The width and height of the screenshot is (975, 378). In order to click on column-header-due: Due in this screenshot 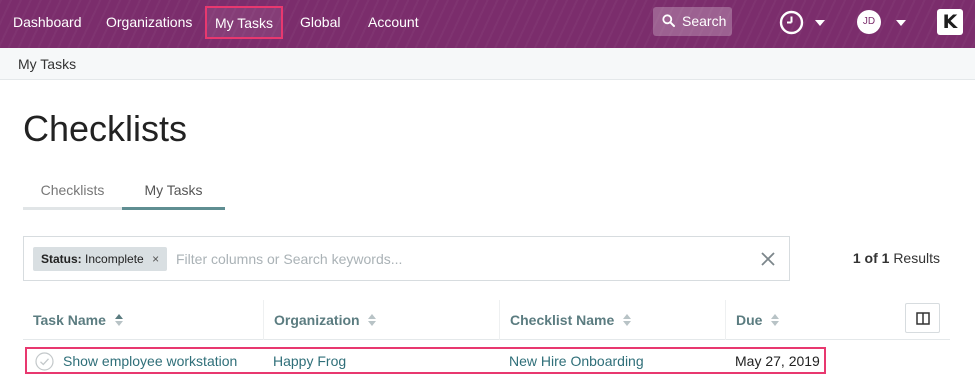, I will do `click(785, 320)`.